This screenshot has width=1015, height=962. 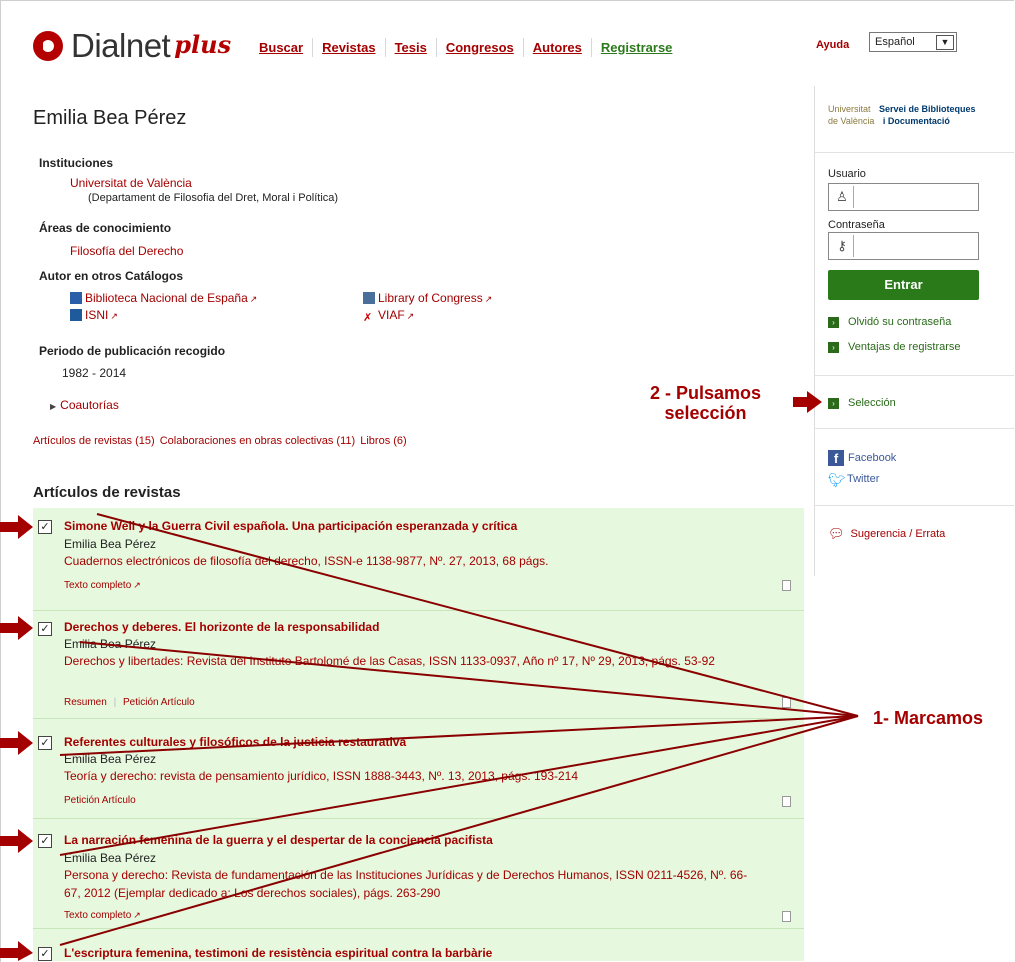 What do you see at coordinates (886, 534) in the screenshot?
I see `suggestion-link: 💬︎ Sugerencia / Errata` at bounding box center [886, 534].